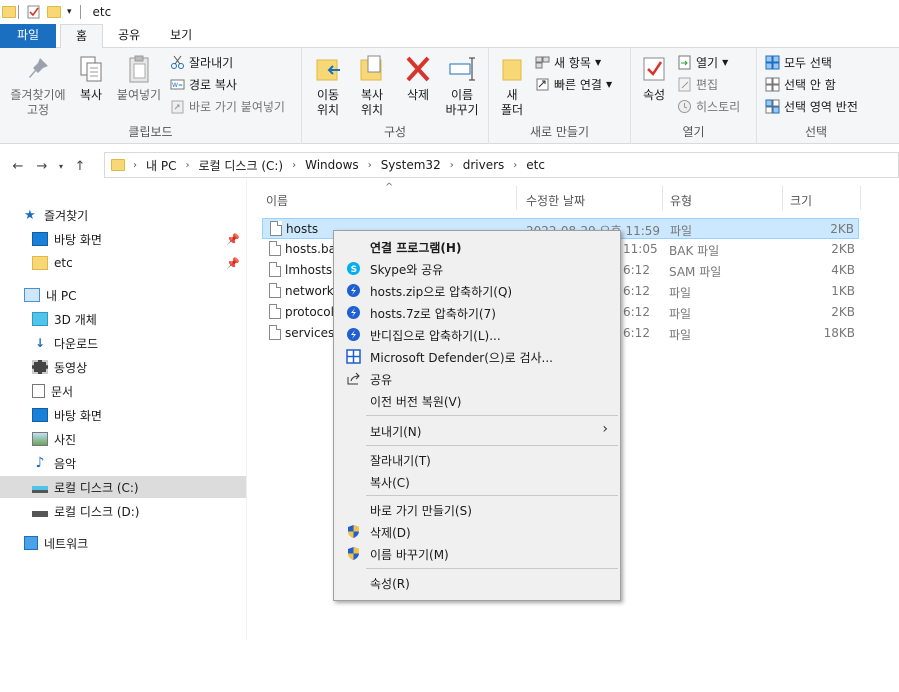  I want to click on customize-quick-access-icon: ▾, so click(69, 12).